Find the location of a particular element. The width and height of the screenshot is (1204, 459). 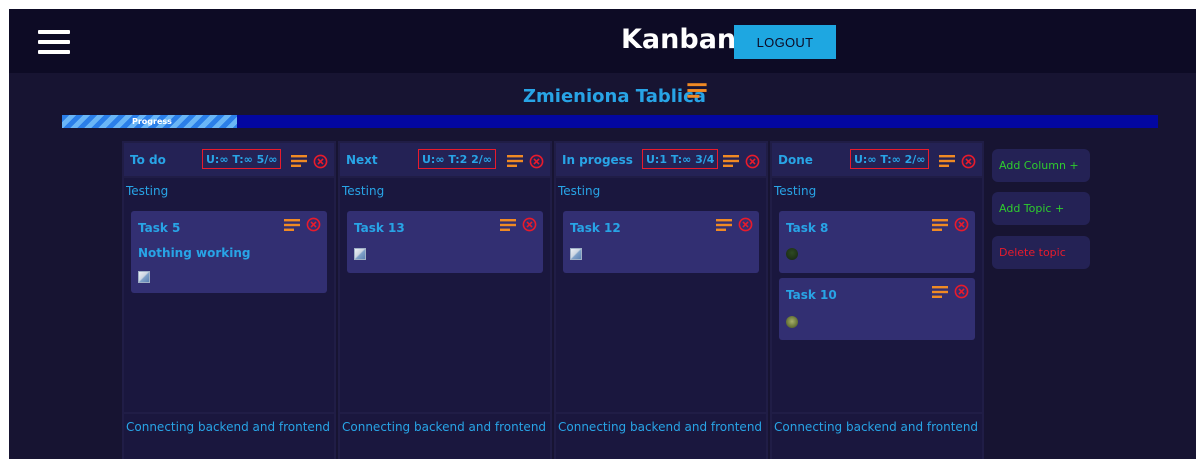

add-topic-button: Add Topic + is located at coordinates (1041, 208).